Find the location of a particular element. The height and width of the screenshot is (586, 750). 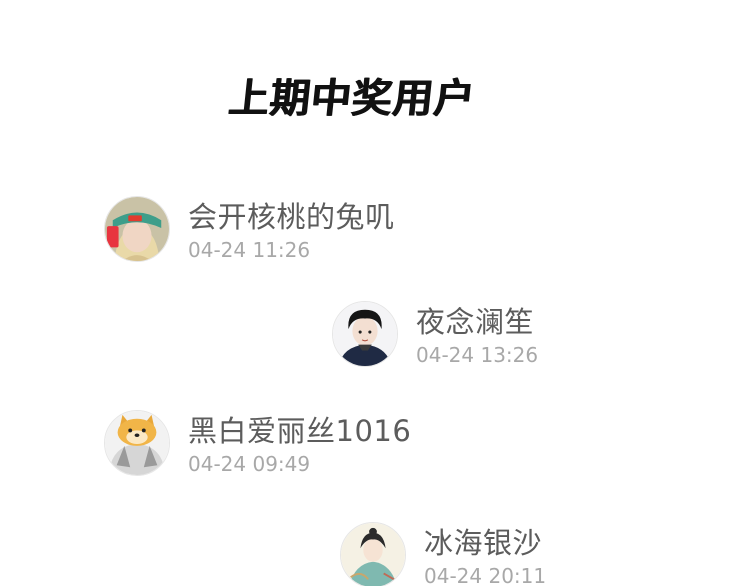

winner-name: 冰海银沙 is located at coordinates (483, 543).